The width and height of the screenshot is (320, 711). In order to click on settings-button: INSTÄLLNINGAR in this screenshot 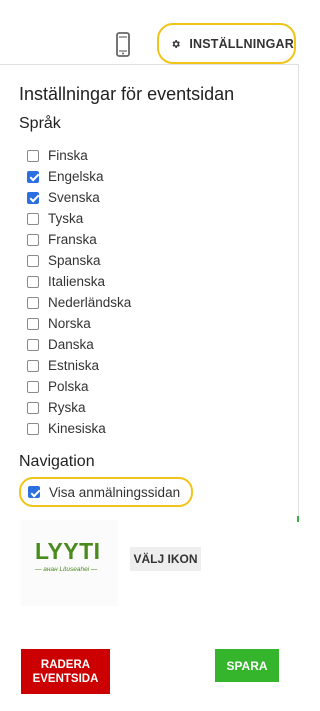, I will do `click(226, 43)`.